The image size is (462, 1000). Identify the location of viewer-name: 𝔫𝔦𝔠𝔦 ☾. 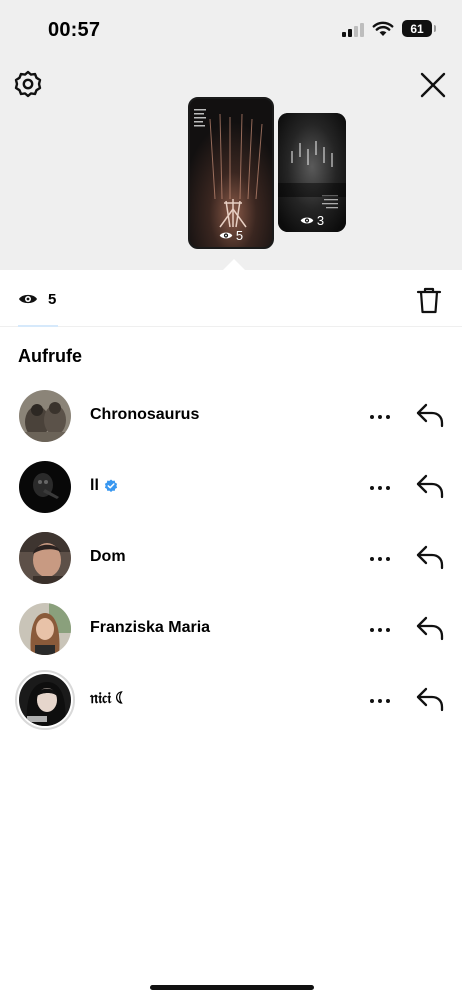
(108, 699).